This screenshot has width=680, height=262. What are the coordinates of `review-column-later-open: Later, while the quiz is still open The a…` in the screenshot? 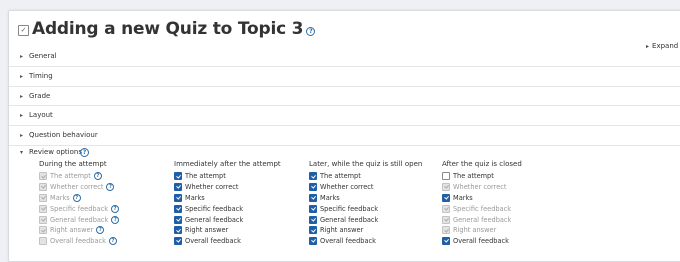 It's located at (365, 203).